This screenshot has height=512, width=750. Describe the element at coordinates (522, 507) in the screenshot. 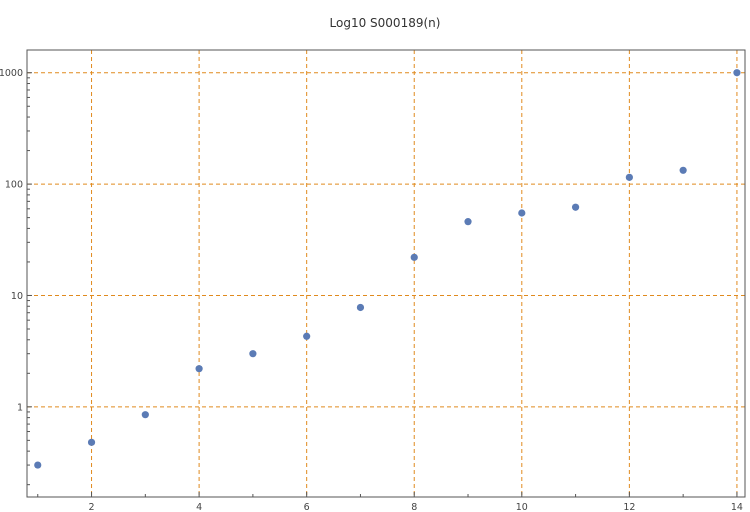

I see `x-tick-label: 10` at that location.